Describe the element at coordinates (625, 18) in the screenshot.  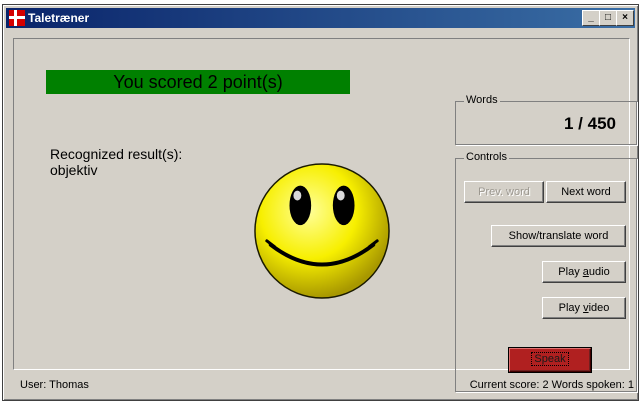
I see `close-button: ×` at that location.